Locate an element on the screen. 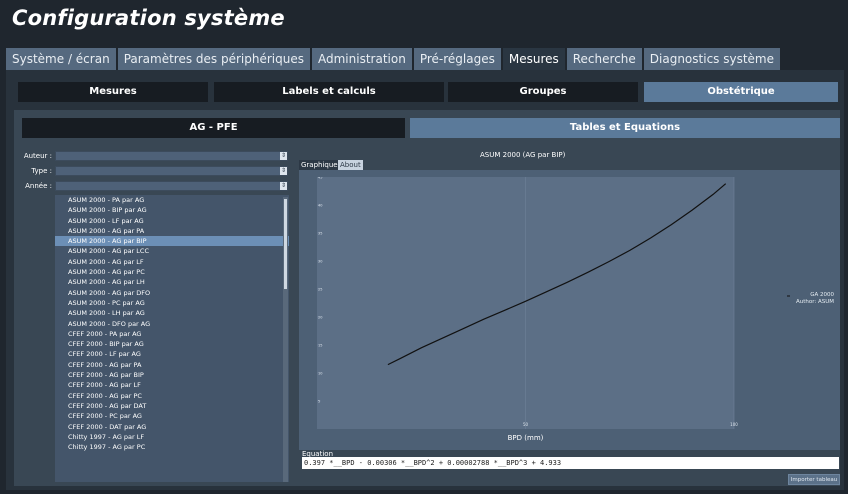  tab-recherche: Recherche is located at coordinates (604, 59).